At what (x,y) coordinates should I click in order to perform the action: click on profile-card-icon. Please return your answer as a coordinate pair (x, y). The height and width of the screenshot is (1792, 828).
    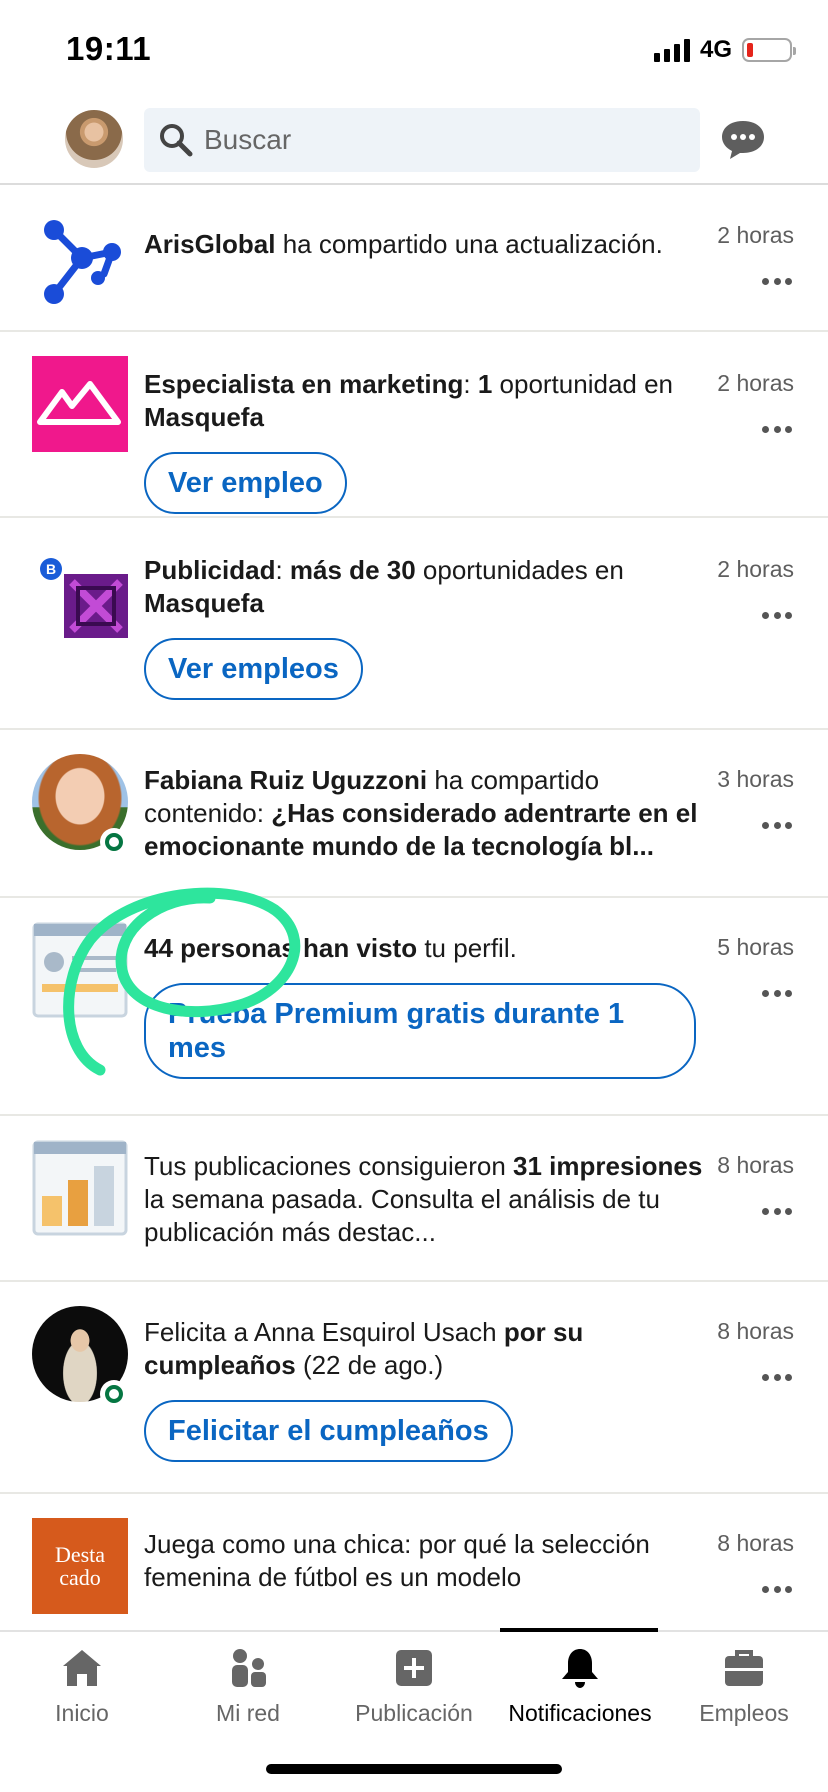
    Looking at the image, I should click on (80, 970).